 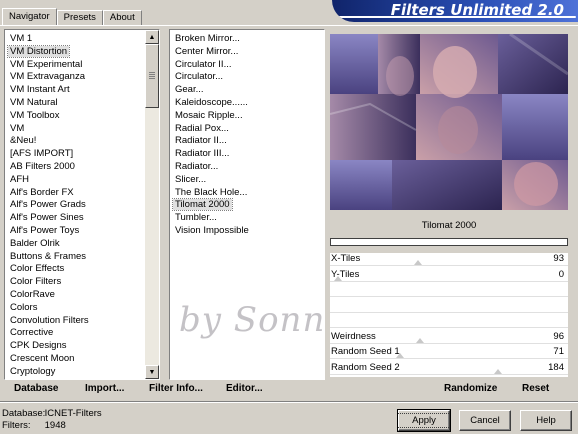 What do you see at coordinates (83, 308) in the screenshot?
I see `category-item: Colors` at bounding box center [83, 308].